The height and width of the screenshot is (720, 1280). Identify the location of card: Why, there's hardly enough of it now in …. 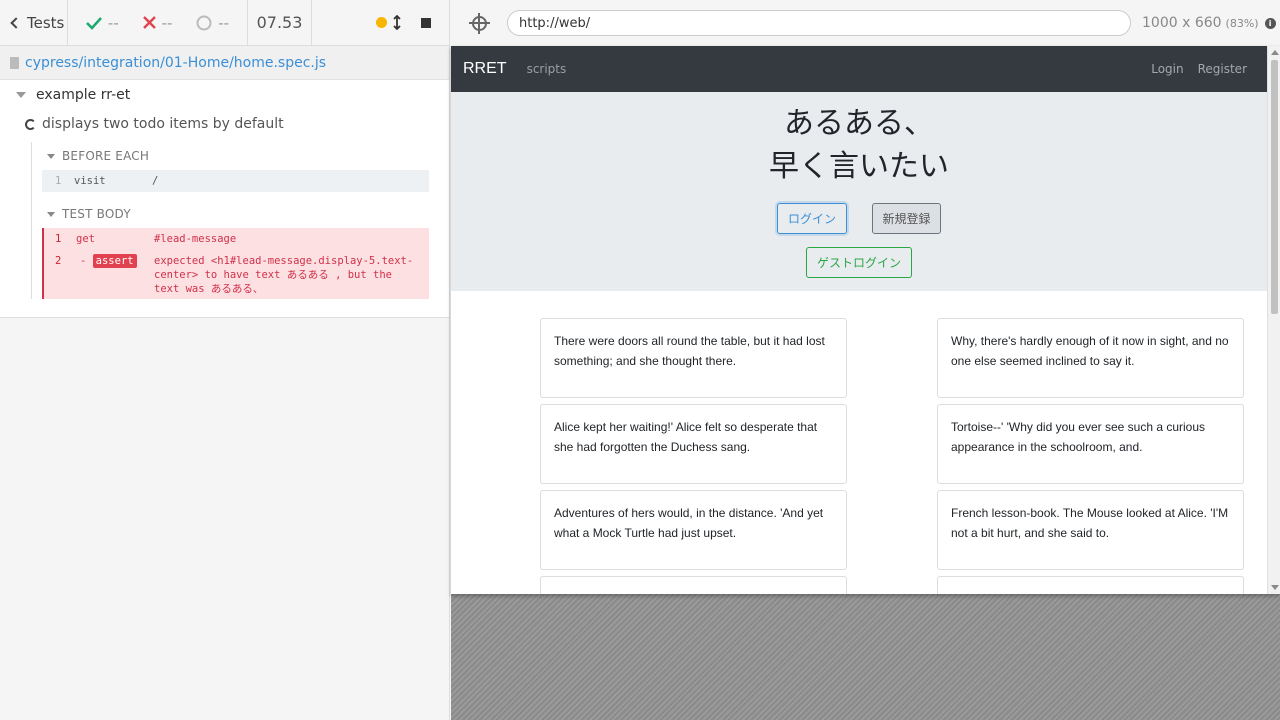
(1090, 358).